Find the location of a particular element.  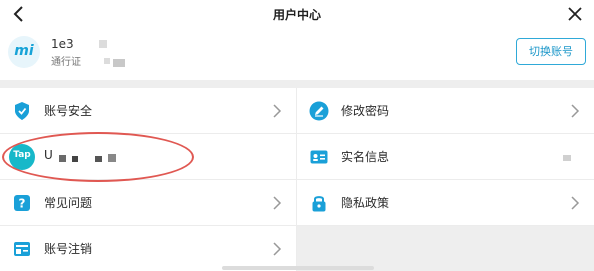

mi-logo-text: mi is located at coordinates (24, 51).